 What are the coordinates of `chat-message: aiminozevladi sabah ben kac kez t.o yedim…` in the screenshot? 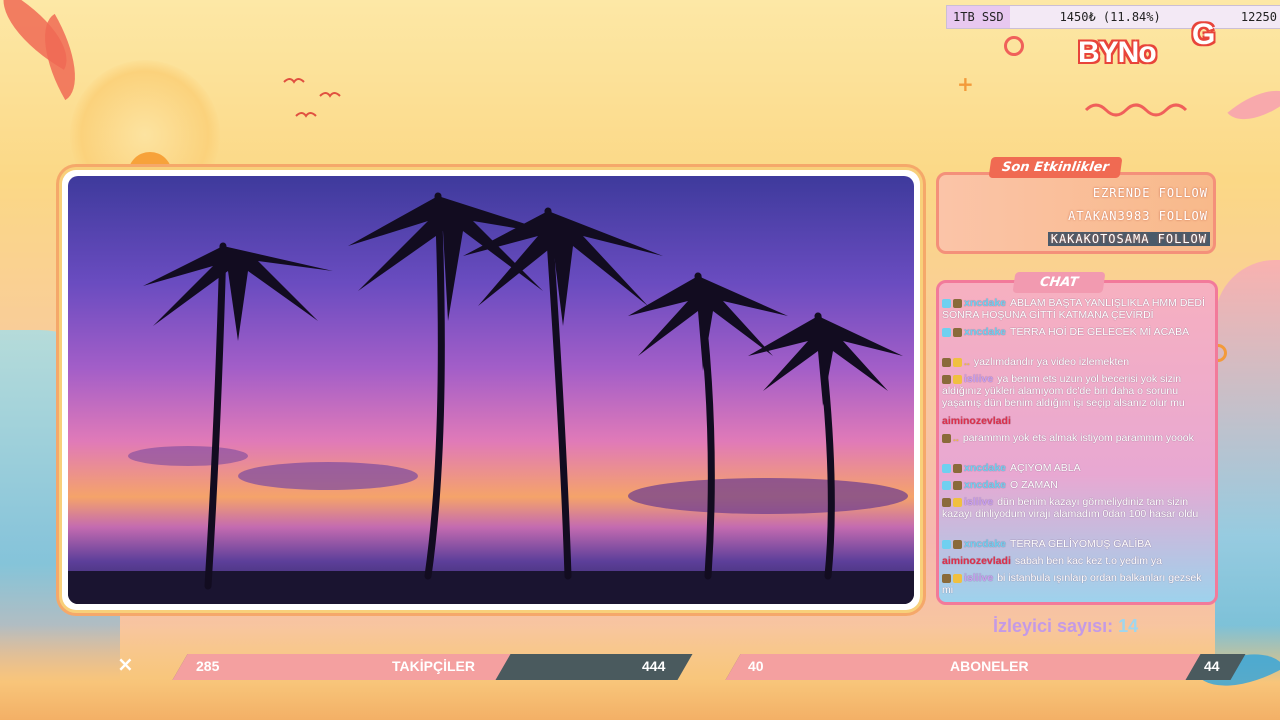 It's located at (1078, 561).